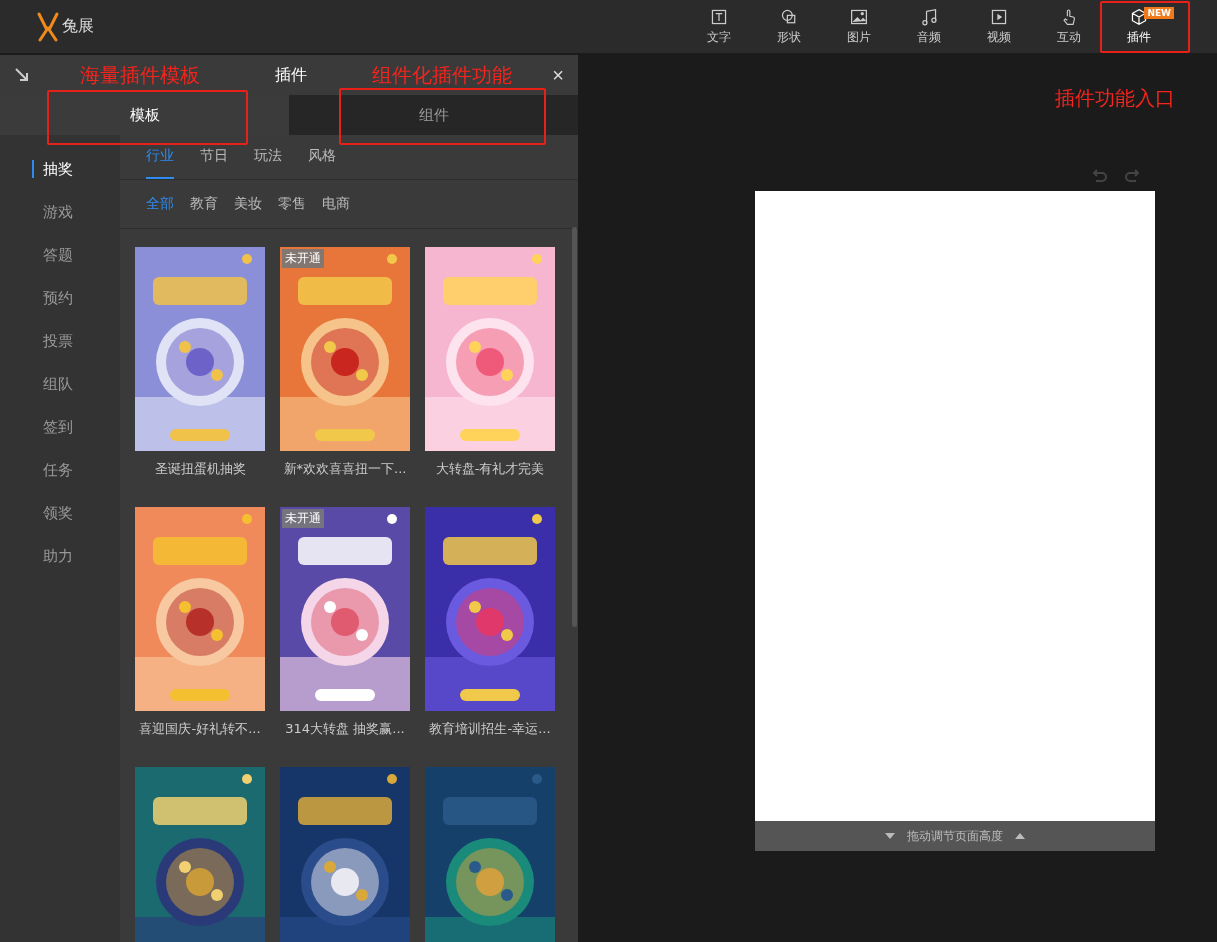  What do you see at coordinates (442, 75) in the screenshot?
I see `annotation-text: 组件化插件功能` at bounding box center [442, 75].